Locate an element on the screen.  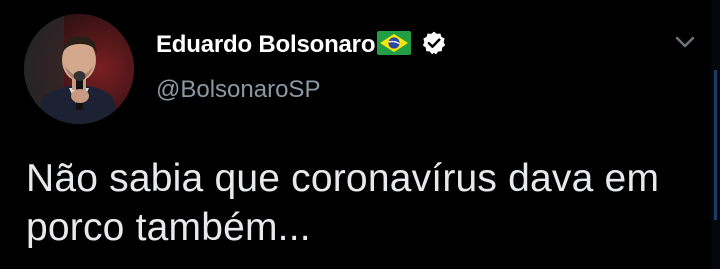
scrollbar-track is located at coordinates (715, 134).